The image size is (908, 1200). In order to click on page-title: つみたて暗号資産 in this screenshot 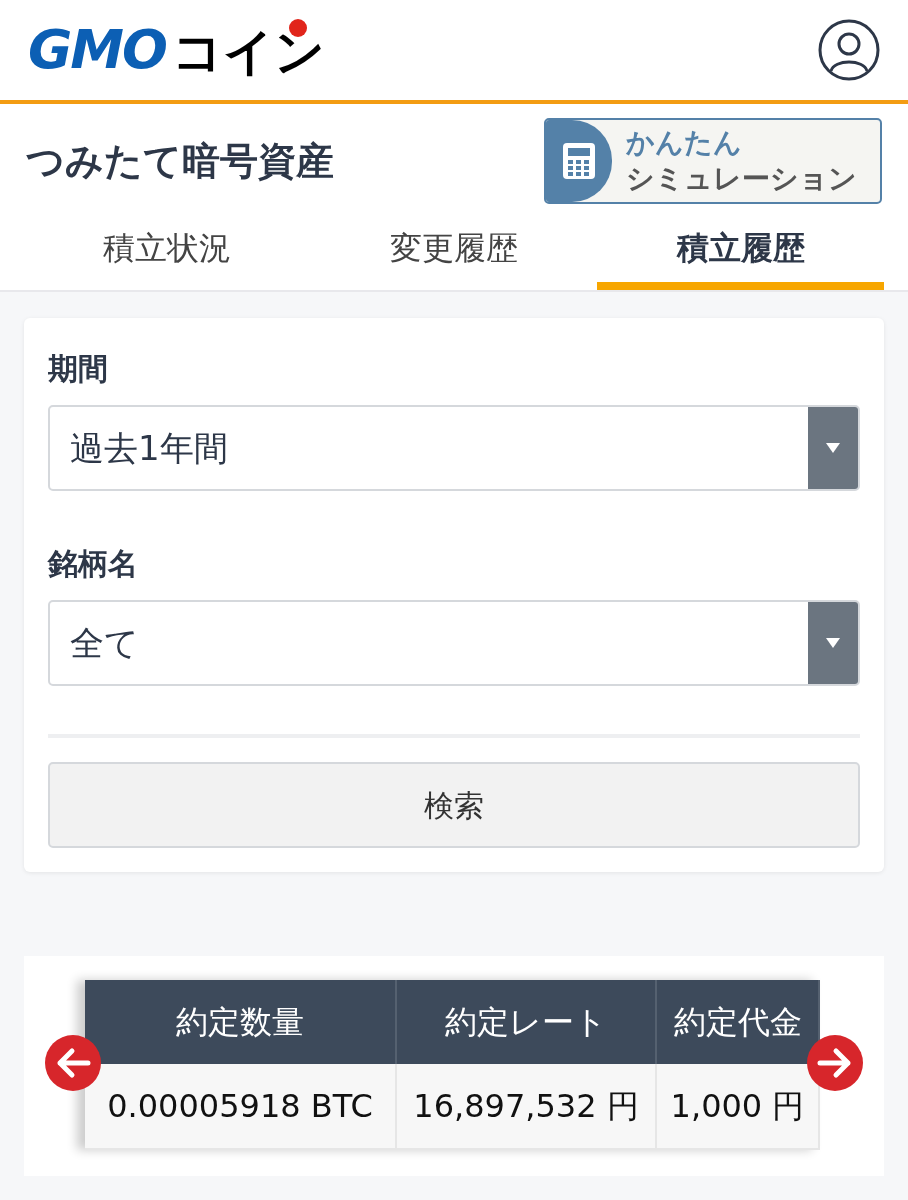, I will do `click(180, 161)`.